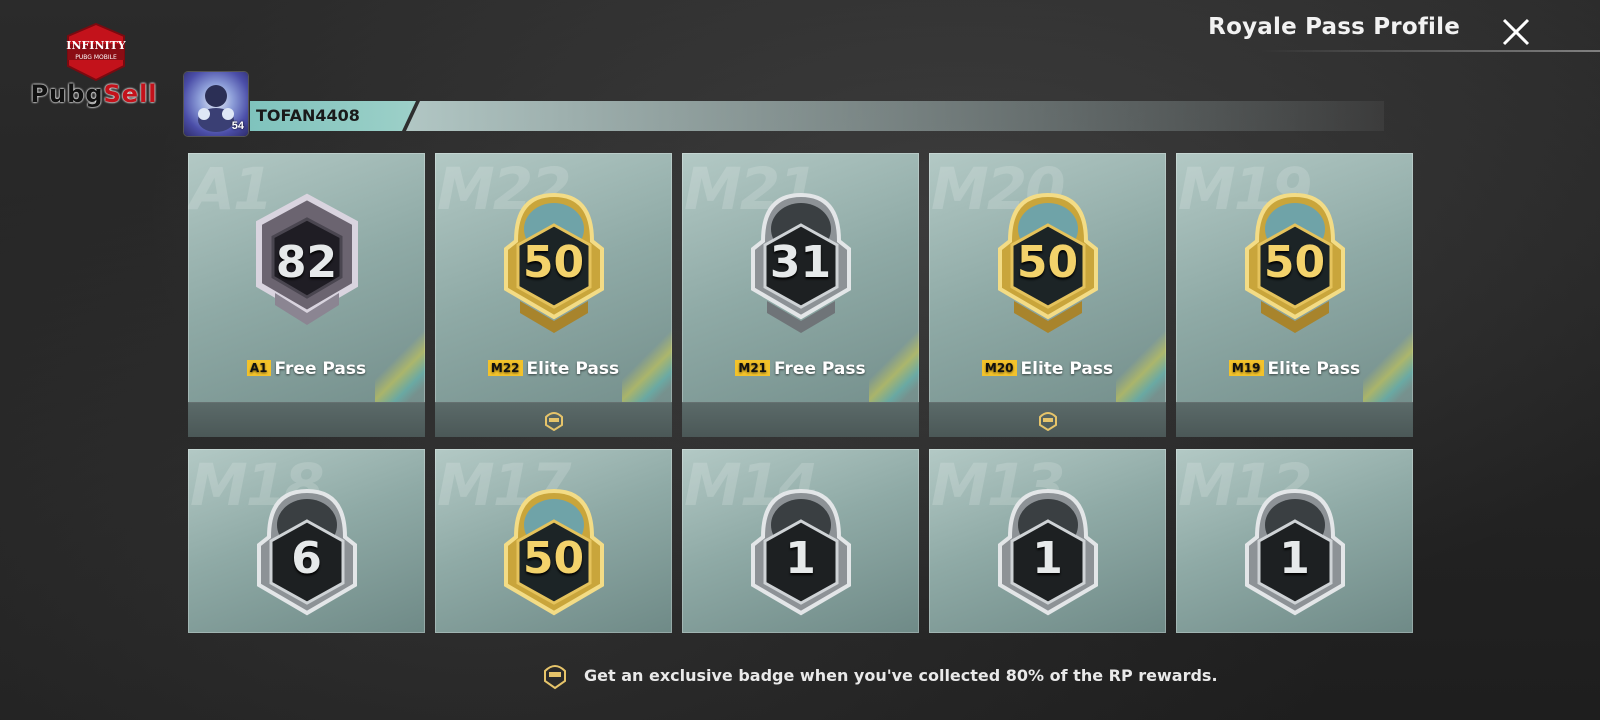 The width and height of the screenshot is (1600, 720). What do you see at coordinates (895, 116) in the screenshot?
I see `name-bar-strip` at bounding box center [895, 116].